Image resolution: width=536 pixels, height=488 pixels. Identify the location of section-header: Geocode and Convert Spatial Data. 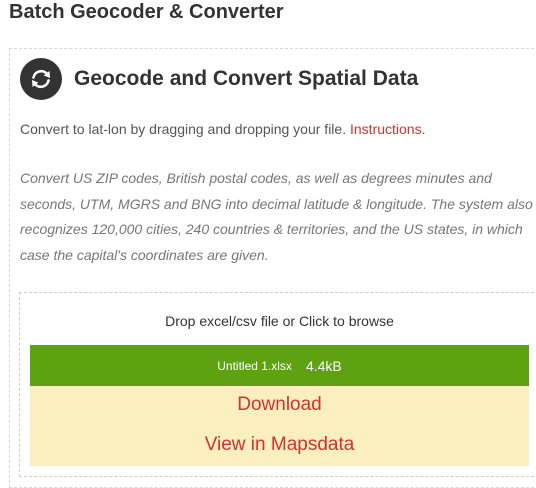
(219, 79).